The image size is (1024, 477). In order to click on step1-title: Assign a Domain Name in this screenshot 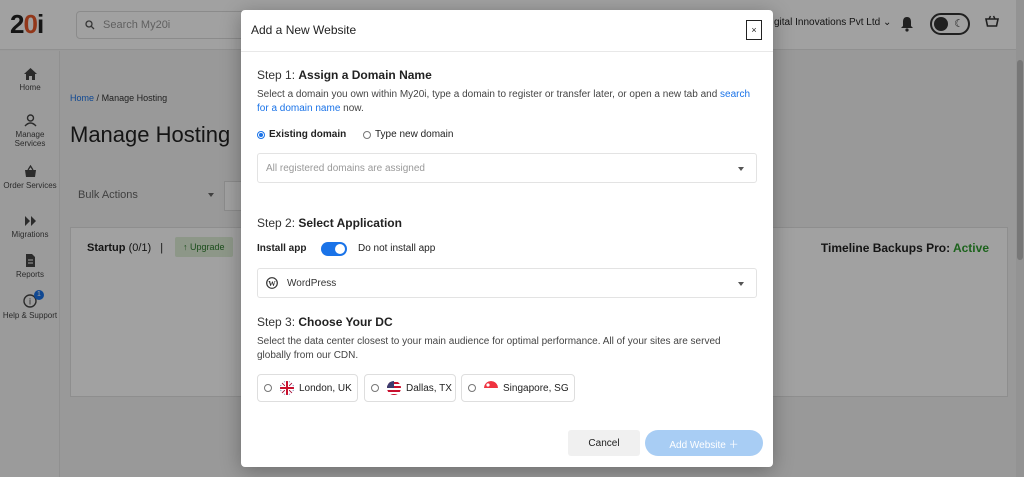, I will do `click(365, 75)`.